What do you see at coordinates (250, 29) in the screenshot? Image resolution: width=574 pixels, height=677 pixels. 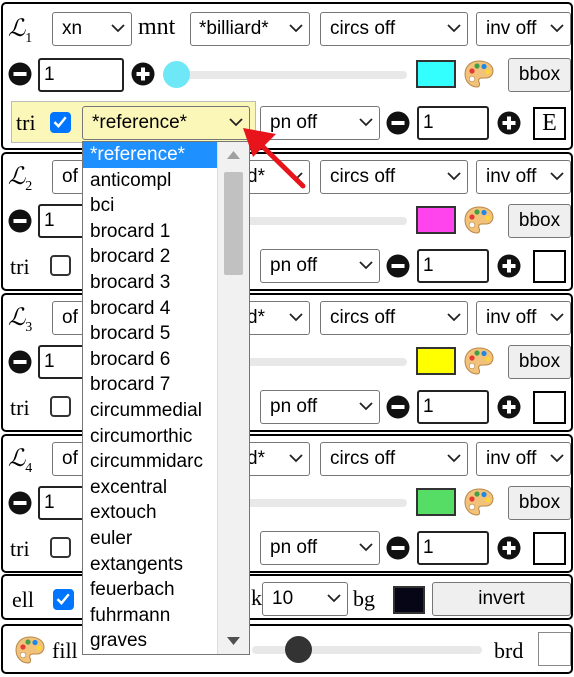 I see `mount-select: *billiard*` at bounding box center [250, 29].